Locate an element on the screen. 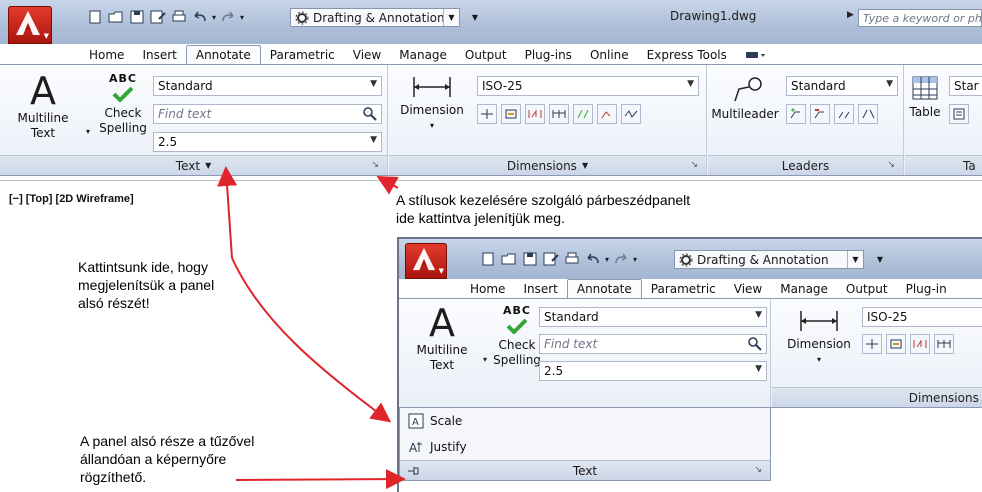 This screenshot has height=492, width=982. dimension-style-select: ISO-25 is located at coordinates (922, 317).